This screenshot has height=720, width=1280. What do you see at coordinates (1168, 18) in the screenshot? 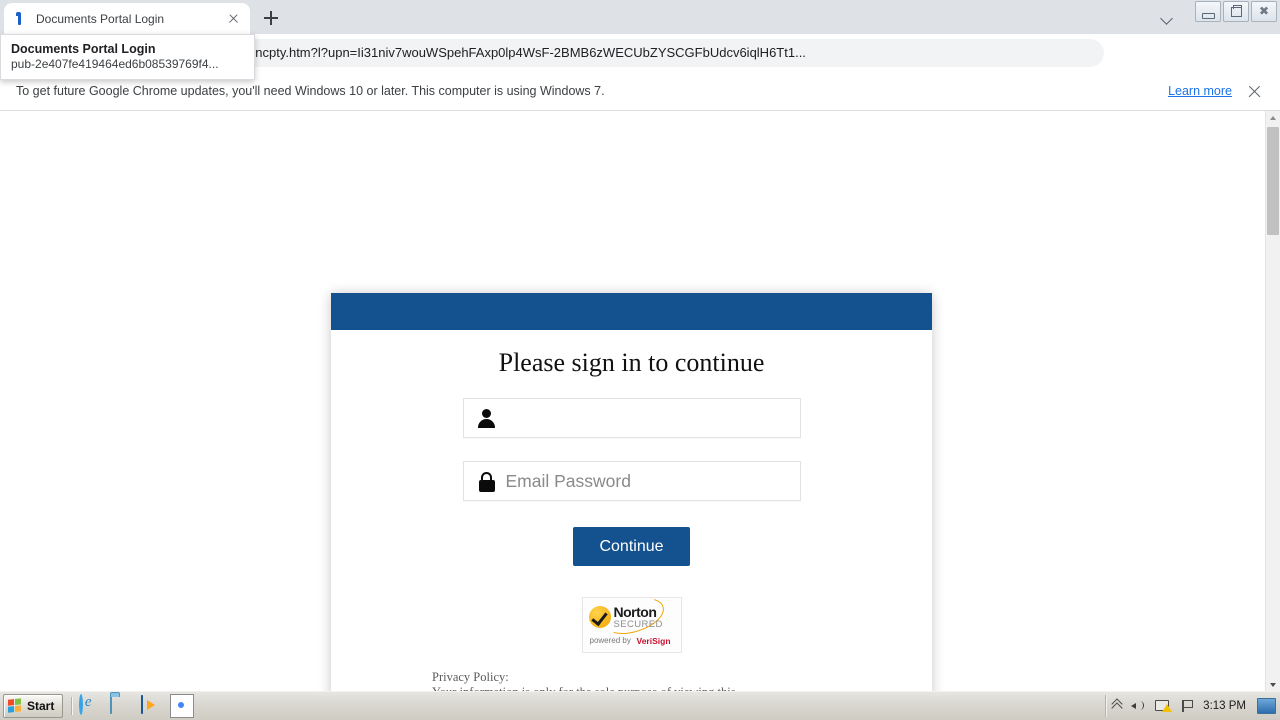
I see `chevron-down-icon` at bounding box center [1168, 18].